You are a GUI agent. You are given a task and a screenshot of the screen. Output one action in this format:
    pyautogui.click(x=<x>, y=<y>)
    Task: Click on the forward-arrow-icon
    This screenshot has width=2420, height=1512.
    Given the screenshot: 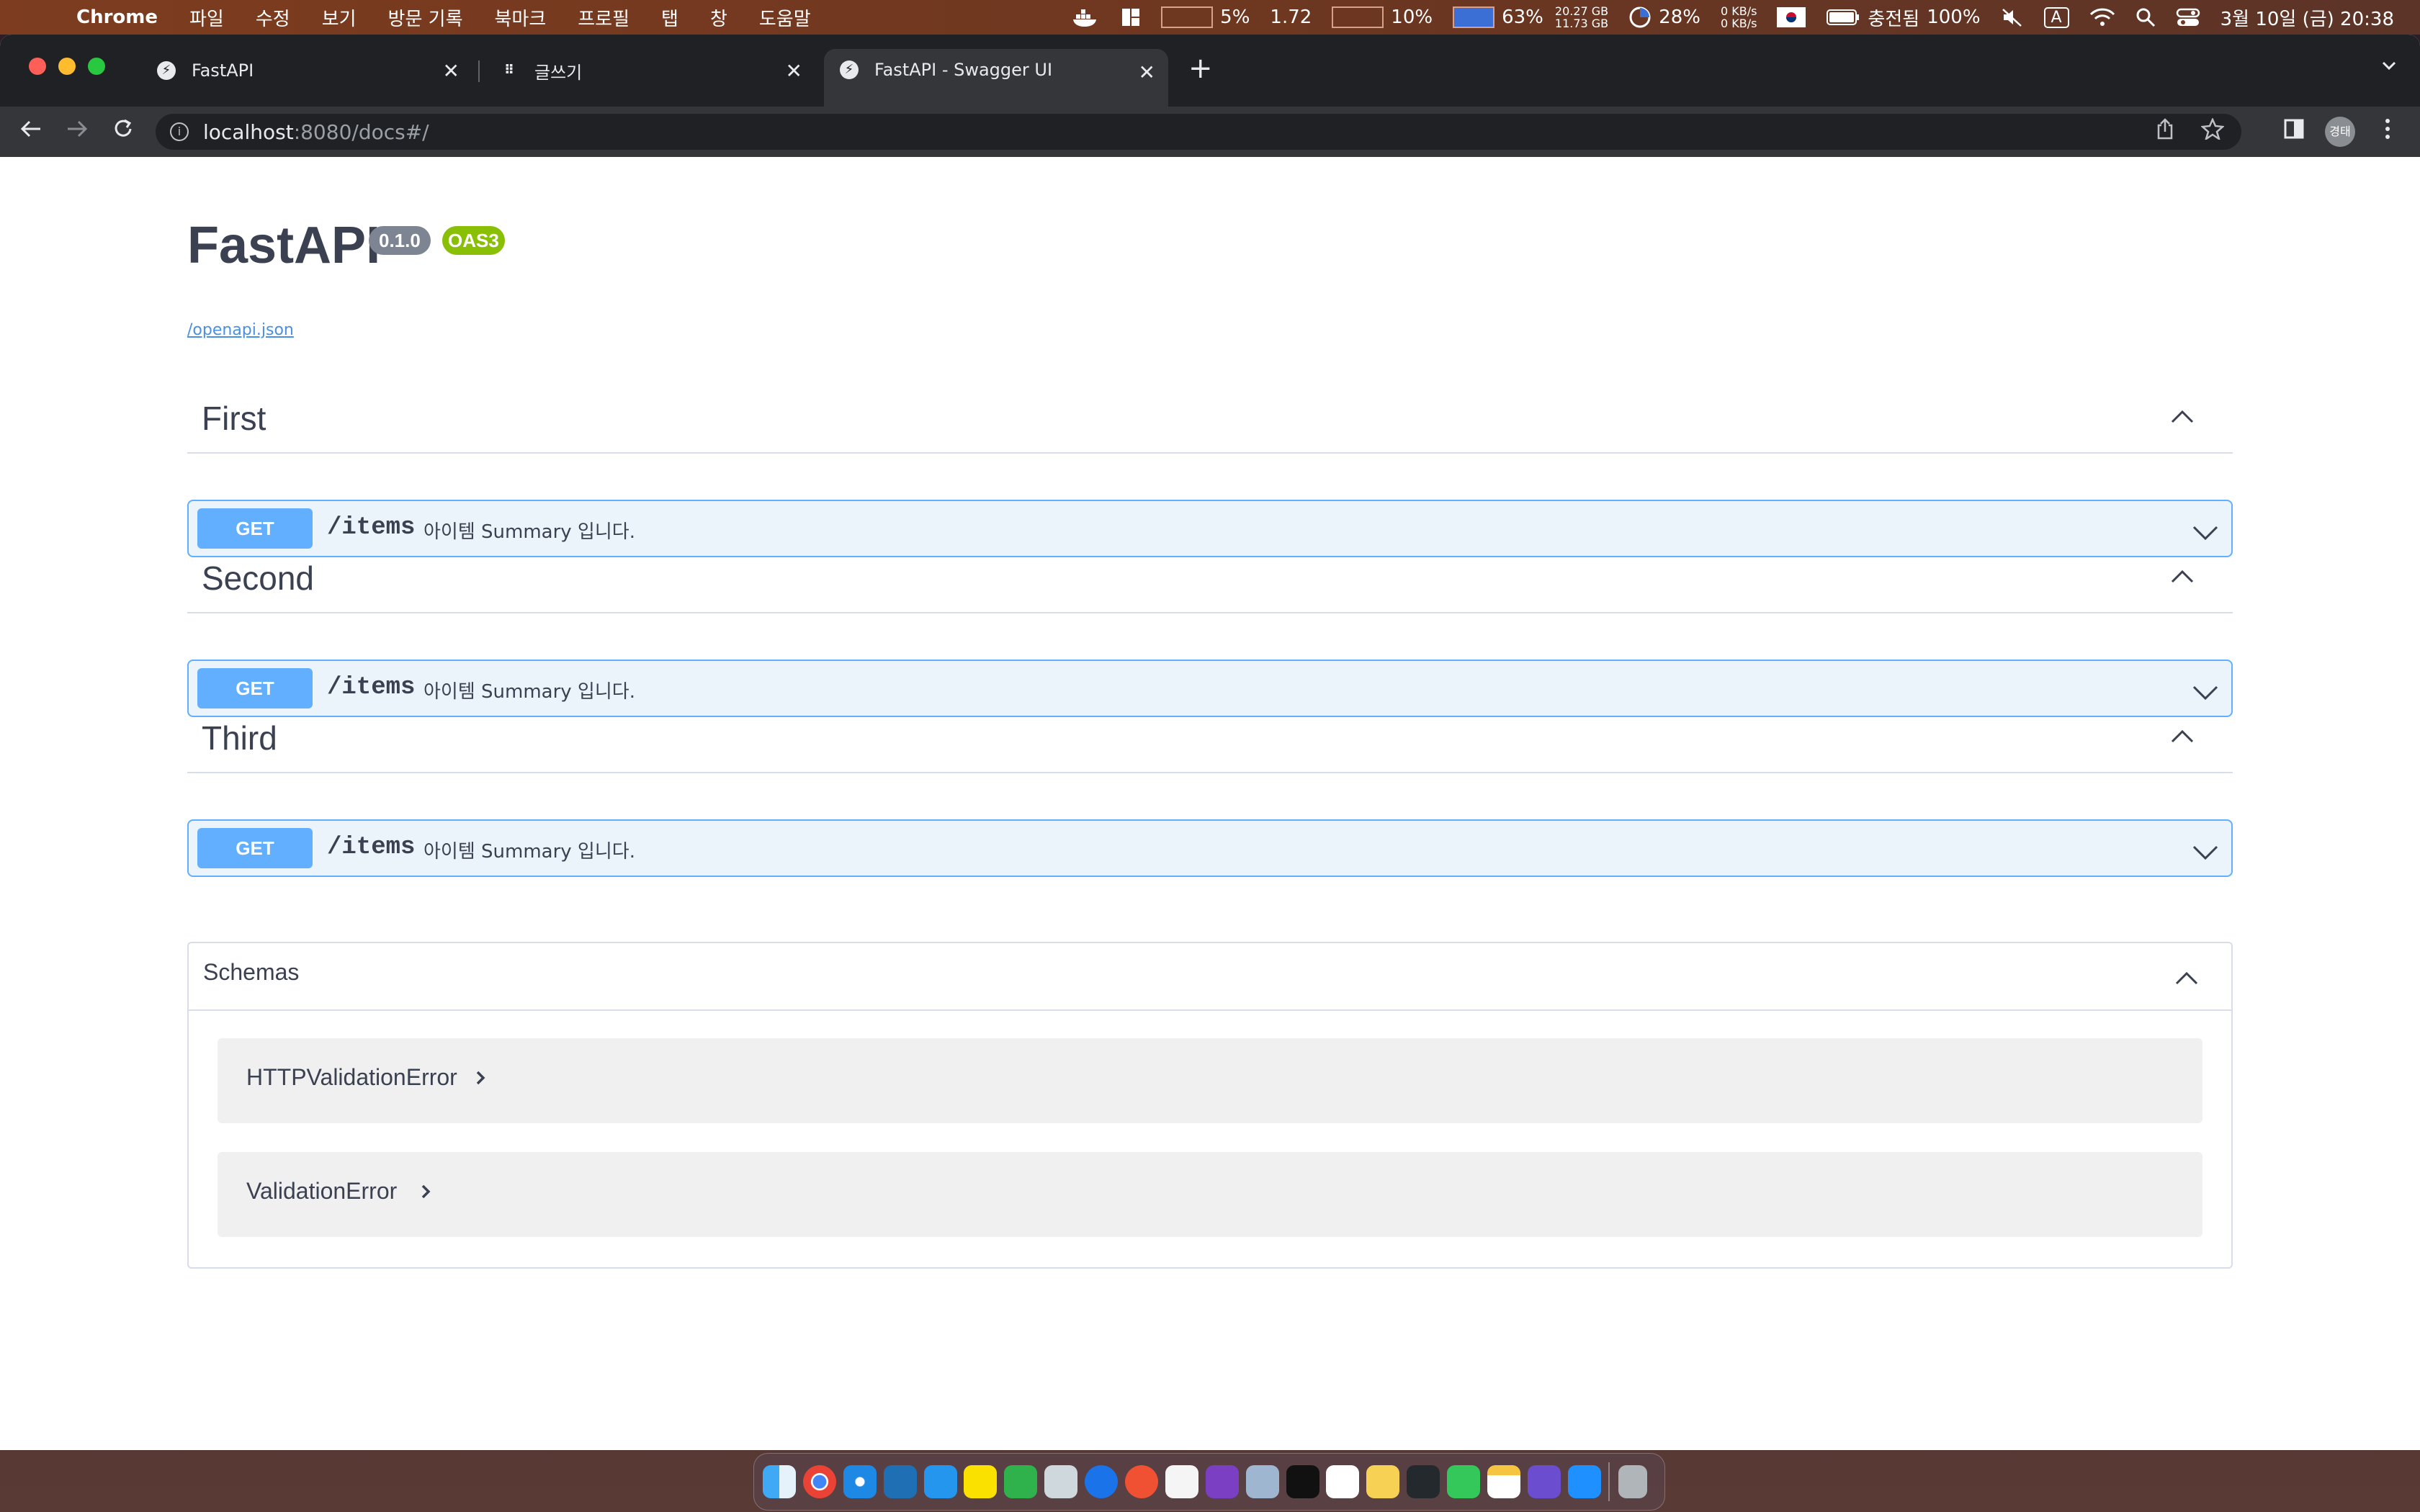 What is the action you would take?
    pyautogui.click(x=77, y=132)
    